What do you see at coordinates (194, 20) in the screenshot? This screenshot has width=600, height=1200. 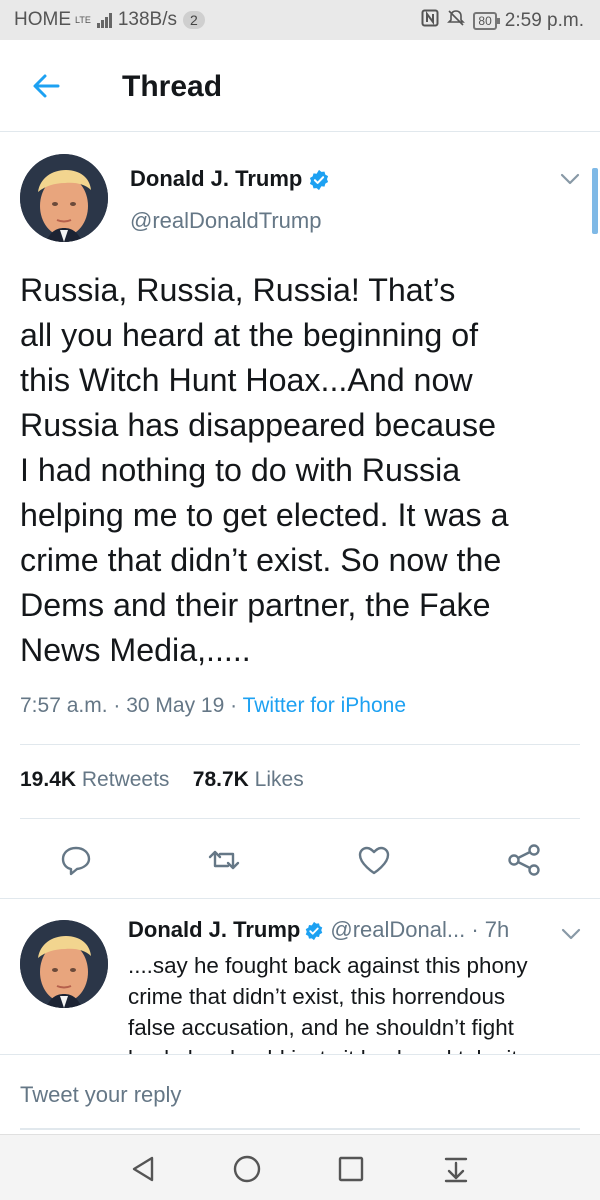 I see `notification-count-badge: 2` at bounding box center [194, 20].